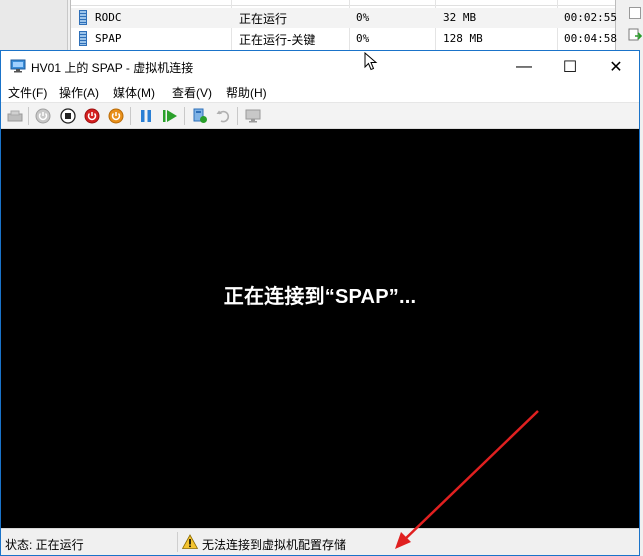 The height and width of the screenshot is (556, 643). I want to click on manager-left-panel, so click(34, 25).